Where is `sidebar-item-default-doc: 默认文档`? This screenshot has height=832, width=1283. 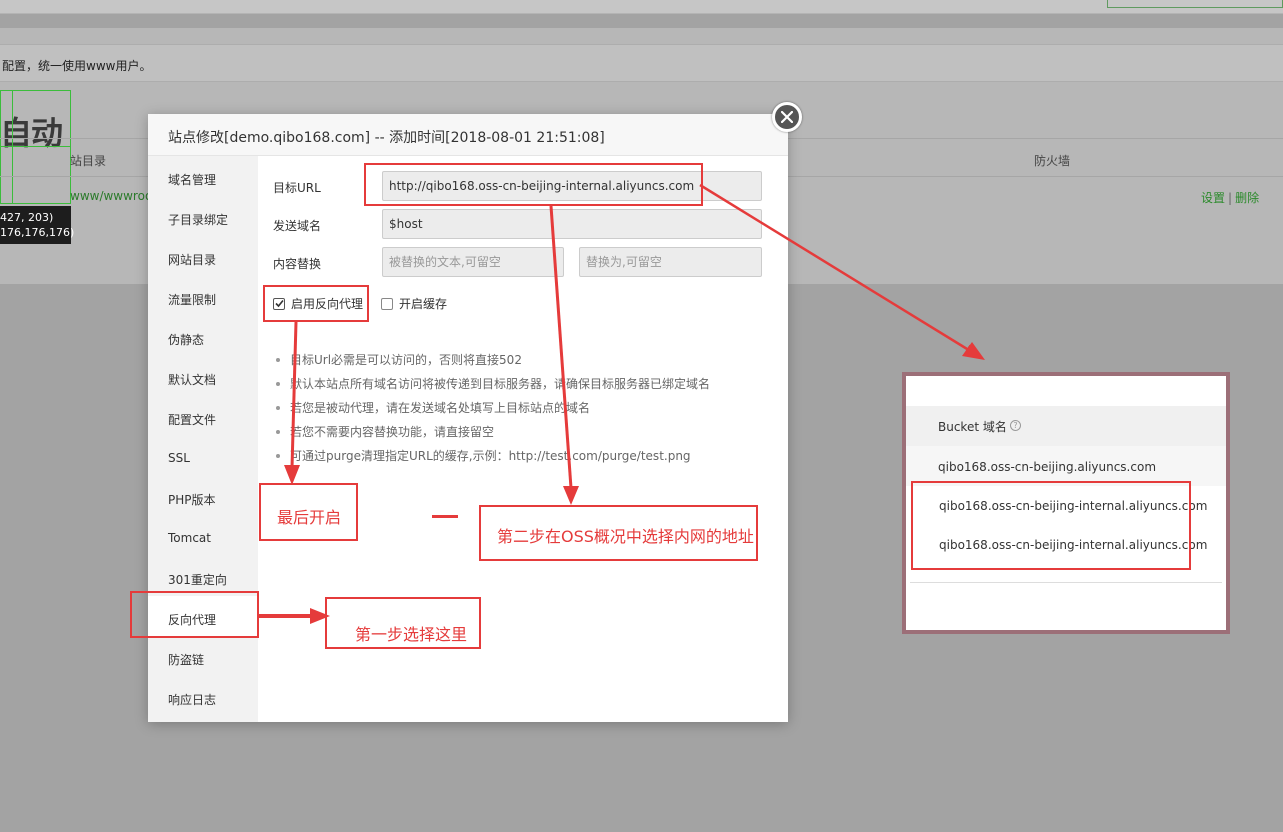 sidebar-item-default-doc: 默认文档 is located at coordinates (203, 376).